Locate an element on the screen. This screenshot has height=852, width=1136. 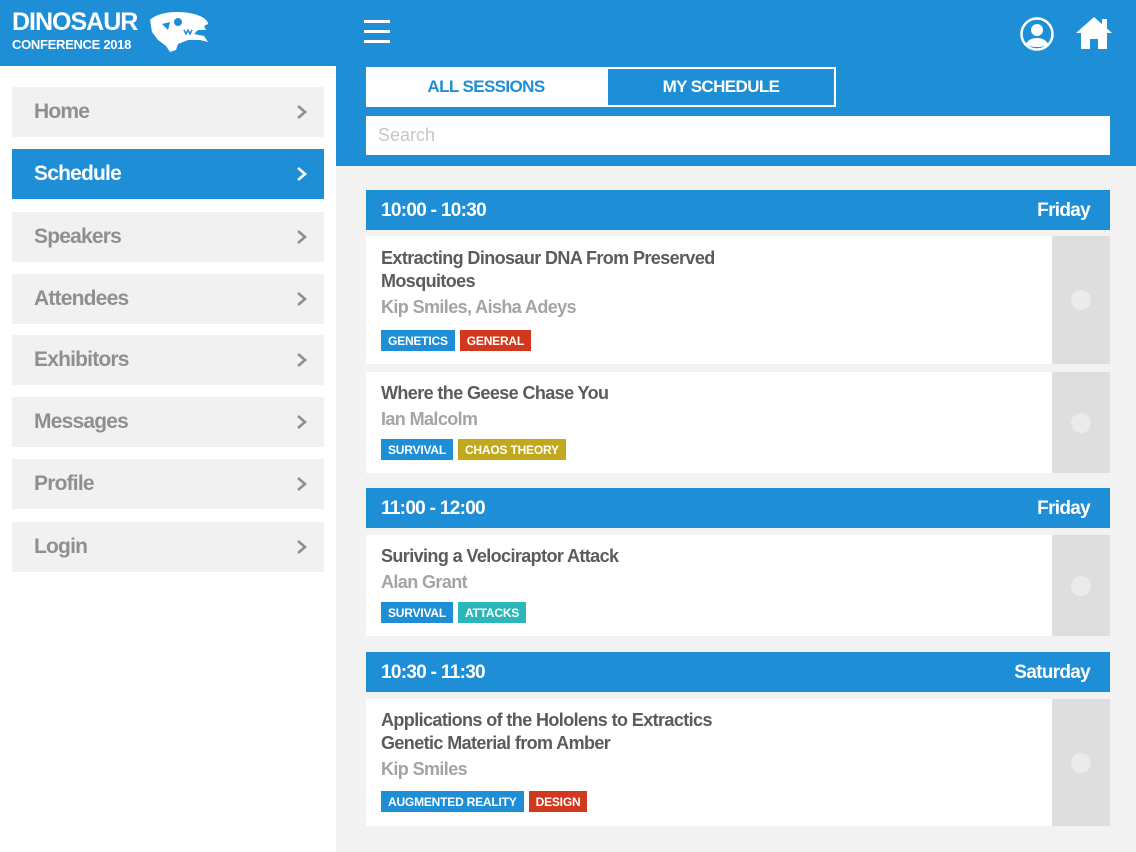
slot-time: 11:00 - 12:00 is located at coordinates (433, 508).